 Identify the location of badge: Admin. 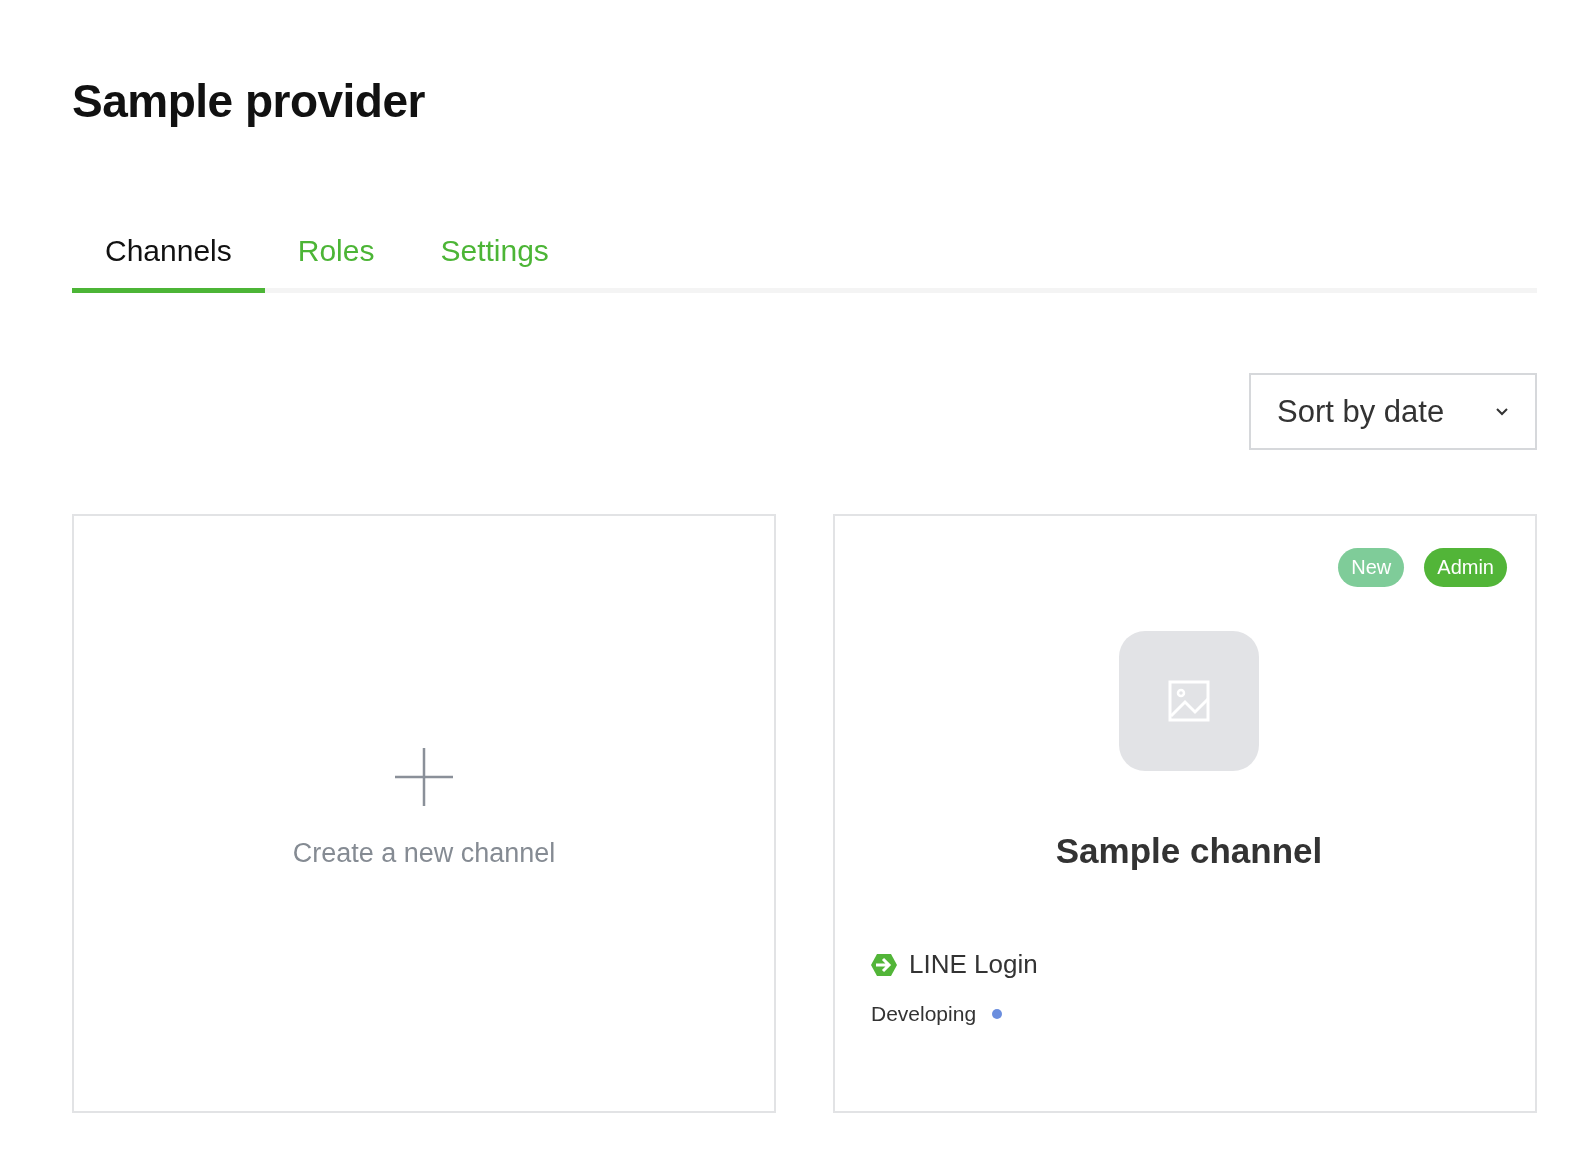
(1465, 567).